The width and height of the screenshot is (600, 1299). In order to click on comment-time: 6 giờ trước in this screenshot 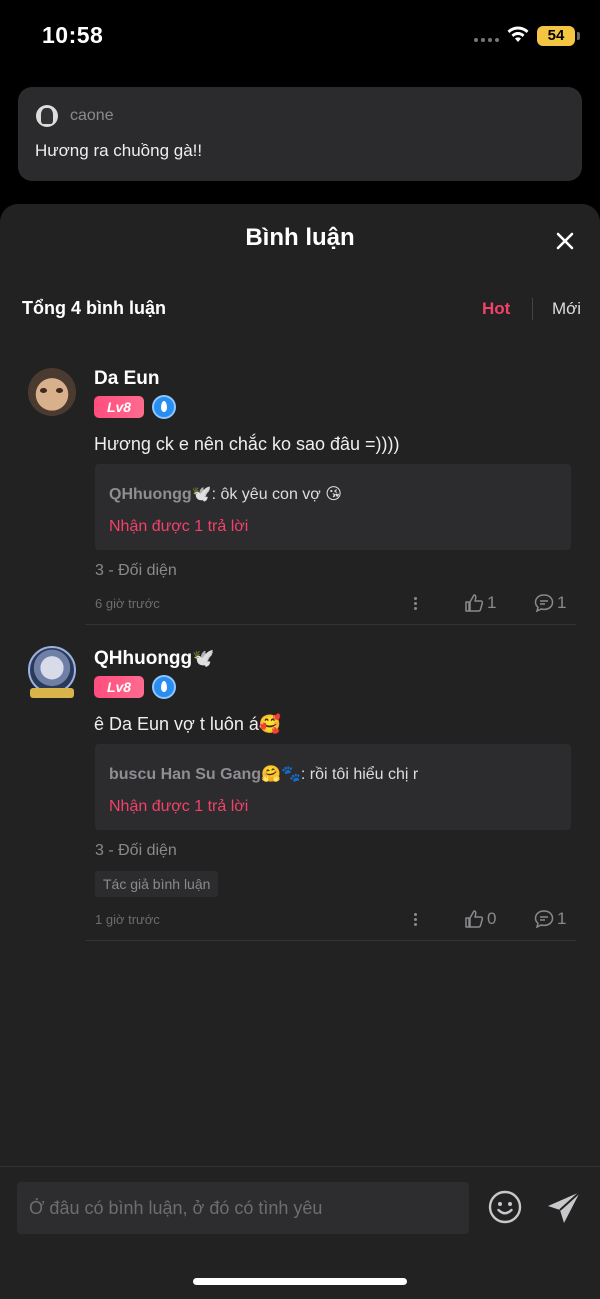, I will do `click(127, 603)`.